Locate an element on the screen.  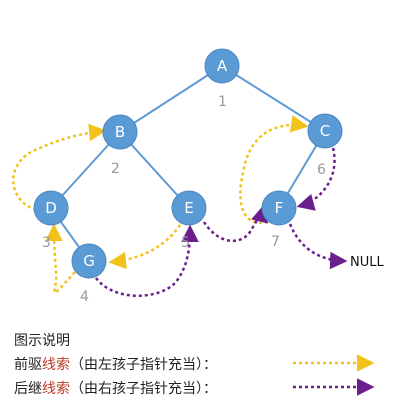
thread-e-to-f is located at coordinates (235, 223).